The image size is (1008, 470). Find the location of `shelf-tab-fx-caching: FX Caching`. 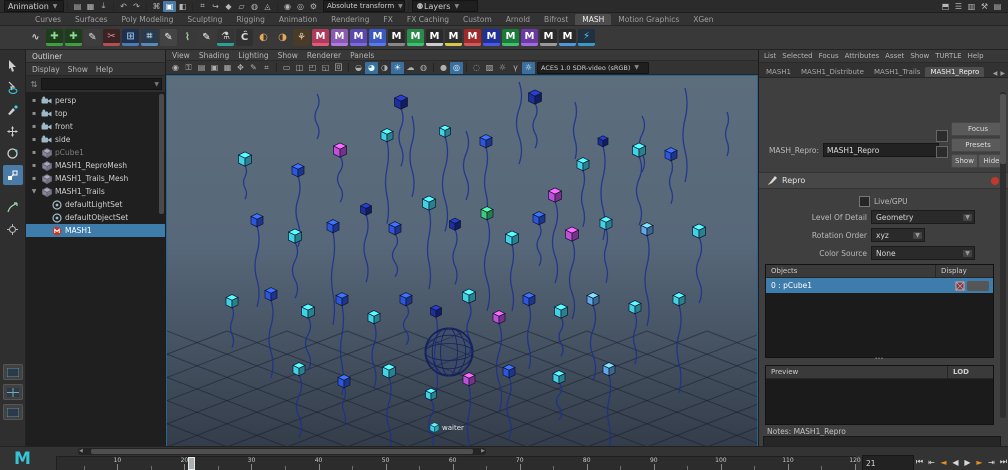

shelf-tab-fx-caching: FX Caching is located at coordinates (428, 19).